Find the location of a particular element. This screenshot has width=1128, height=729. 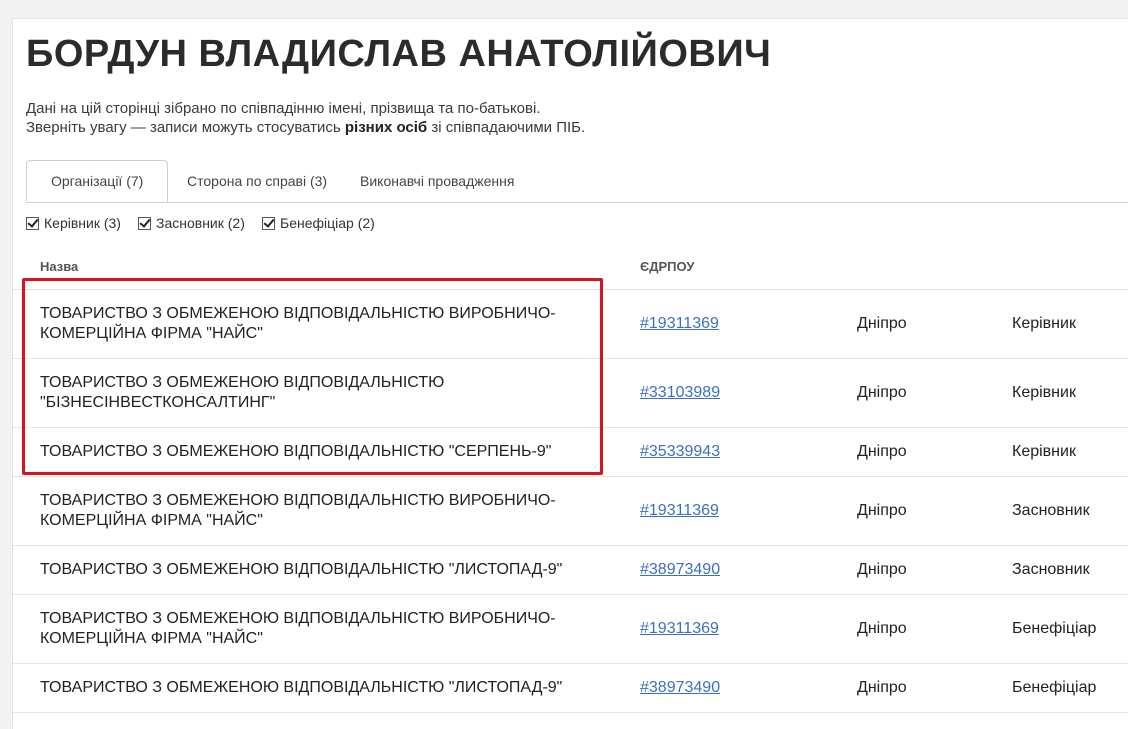

tab-organizations: Організації (7) is located at coordinates (97, 181).